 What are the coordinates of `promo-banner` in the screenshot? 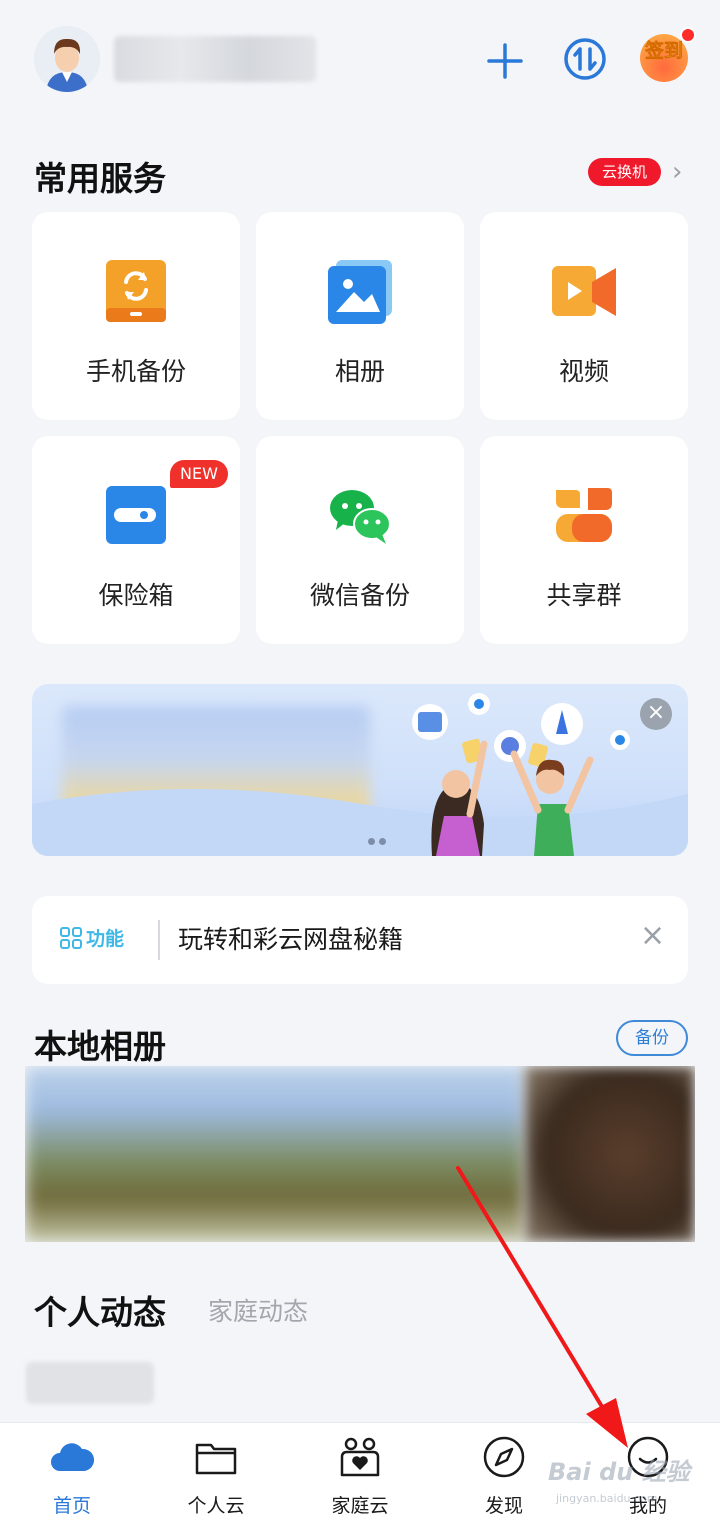 It's located at (360, 770).